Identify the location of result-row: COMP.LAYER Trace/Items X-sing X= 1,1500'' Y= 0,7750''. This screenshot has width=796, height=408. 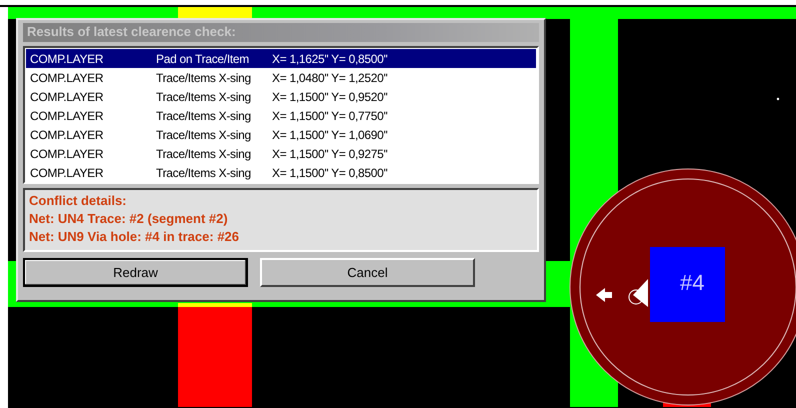
(281, 115).